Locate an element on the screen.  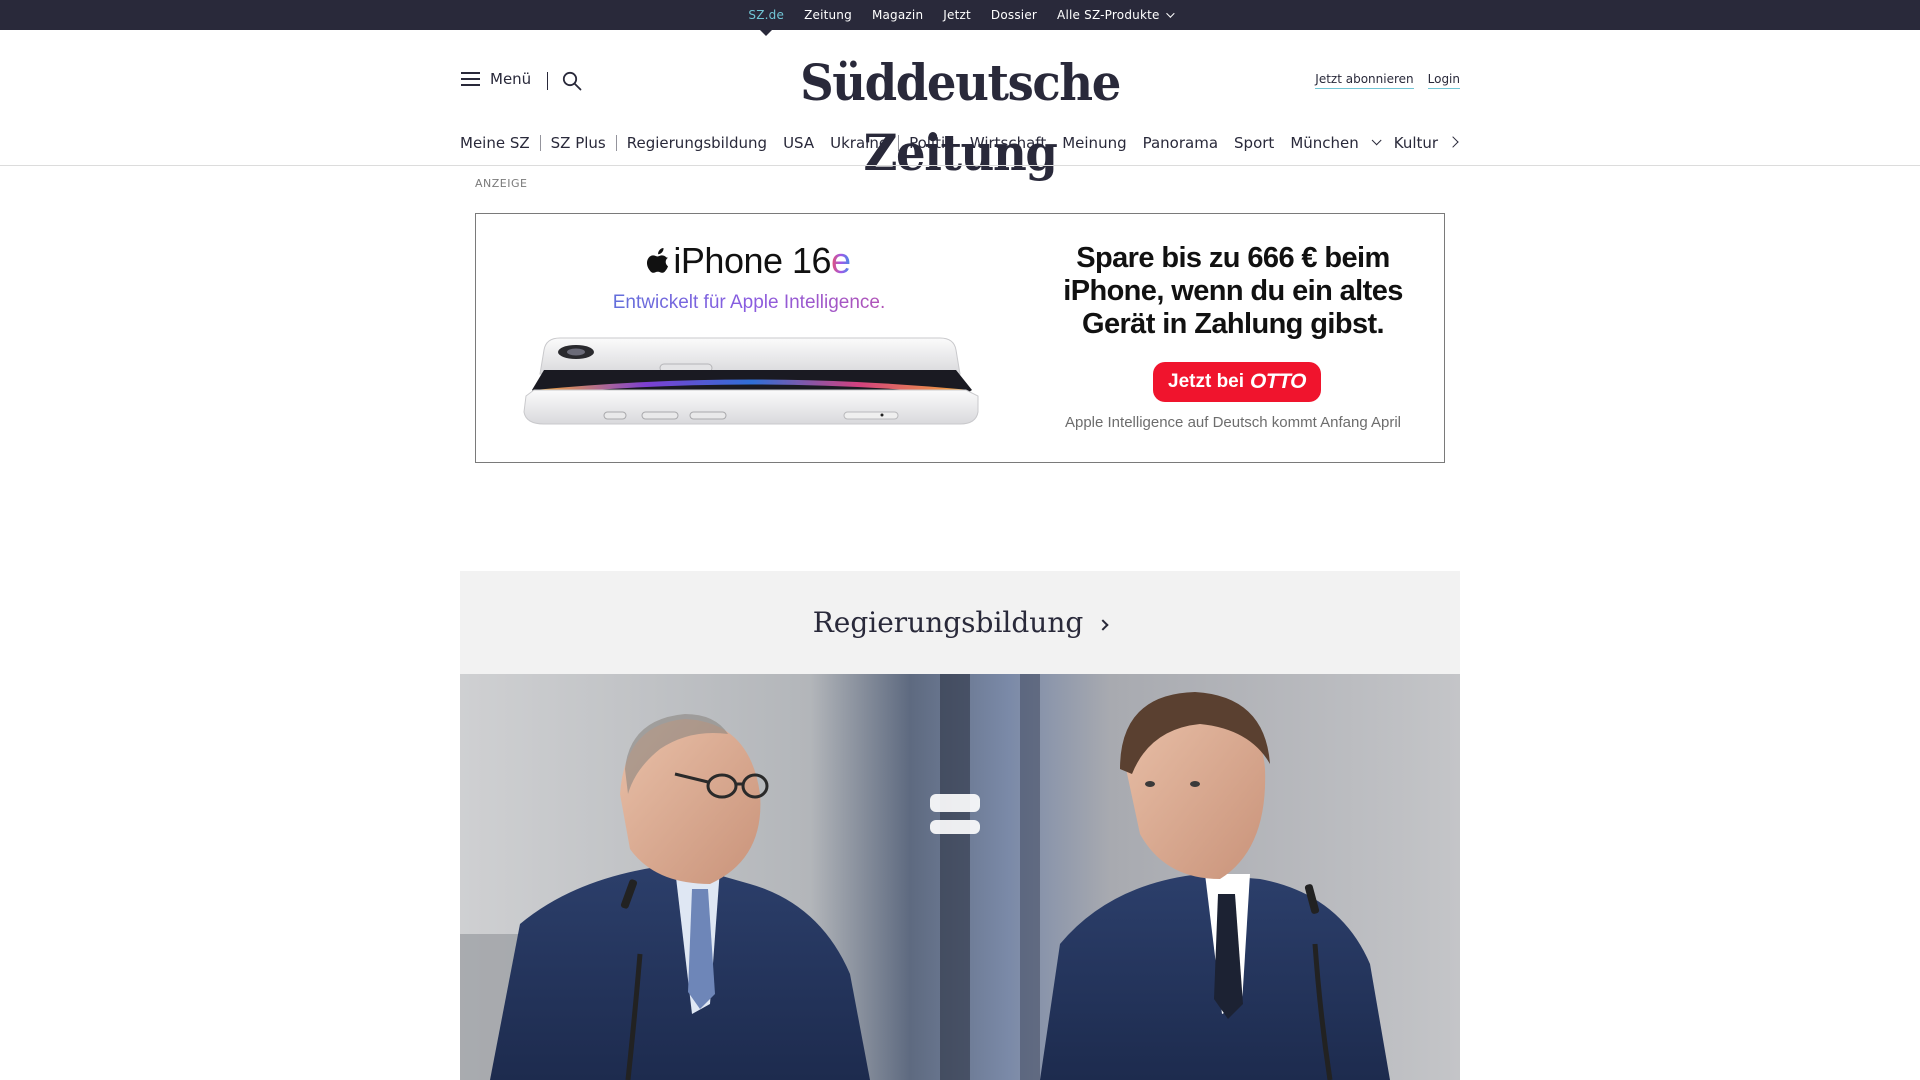
product-link-dossier: Dossier is located at coordinates (1014, 15).